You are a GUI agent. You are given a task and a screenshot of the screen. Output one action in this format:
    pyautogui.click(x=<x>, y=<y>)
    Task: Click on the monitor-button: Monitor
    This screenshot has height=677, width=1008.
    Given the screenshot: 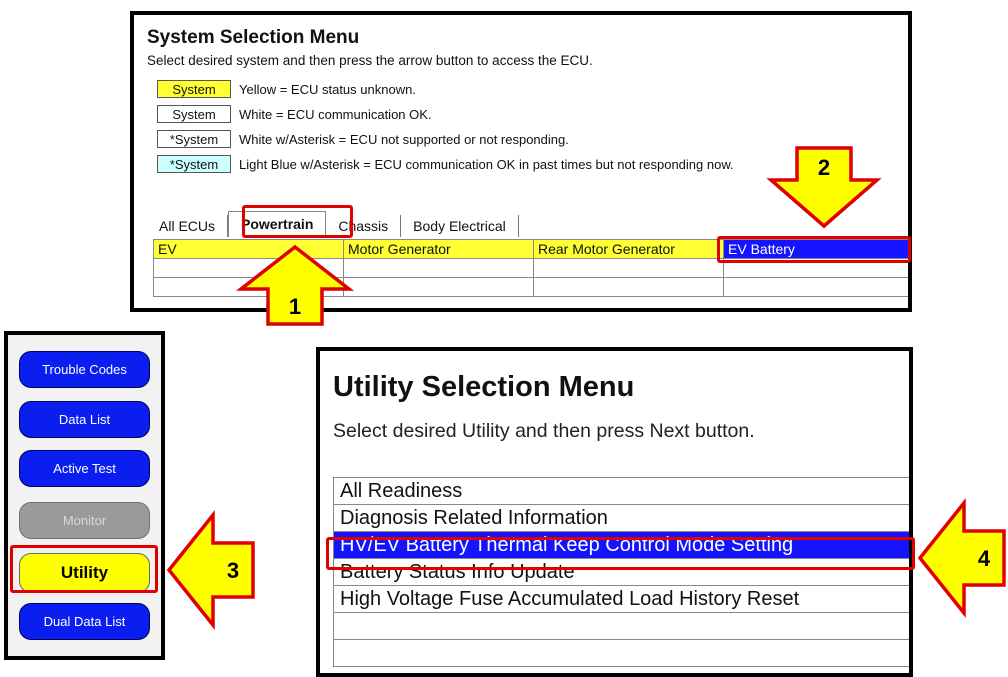 What is the action you would take?
    pyautogui.click(x=84, y=520)
    